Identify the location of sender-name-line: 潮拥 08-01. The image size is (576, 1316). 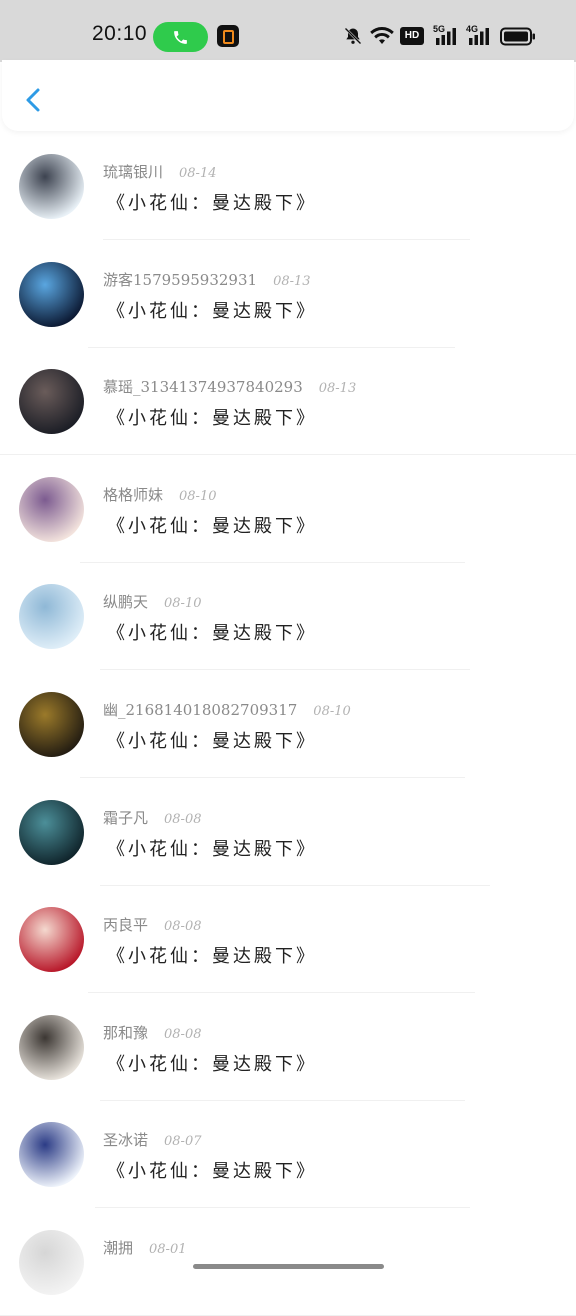
(145, 1247).